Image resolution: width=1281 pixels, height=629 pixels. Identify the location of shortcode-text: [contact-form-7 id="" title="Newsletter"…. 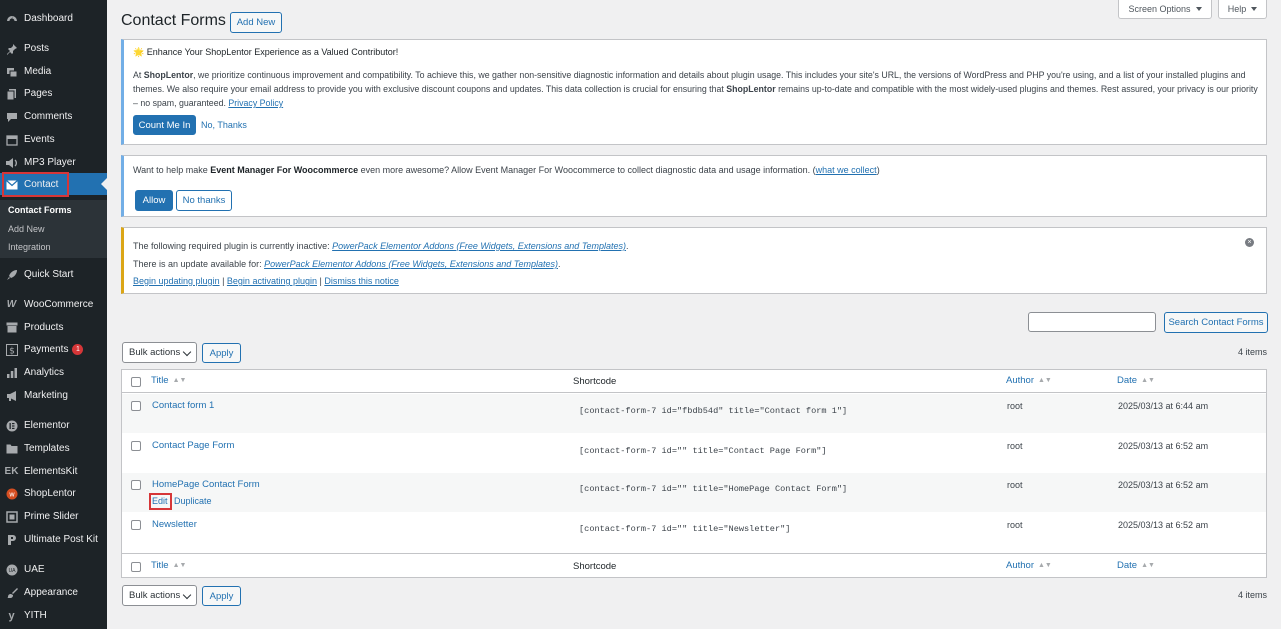
(684, 529).